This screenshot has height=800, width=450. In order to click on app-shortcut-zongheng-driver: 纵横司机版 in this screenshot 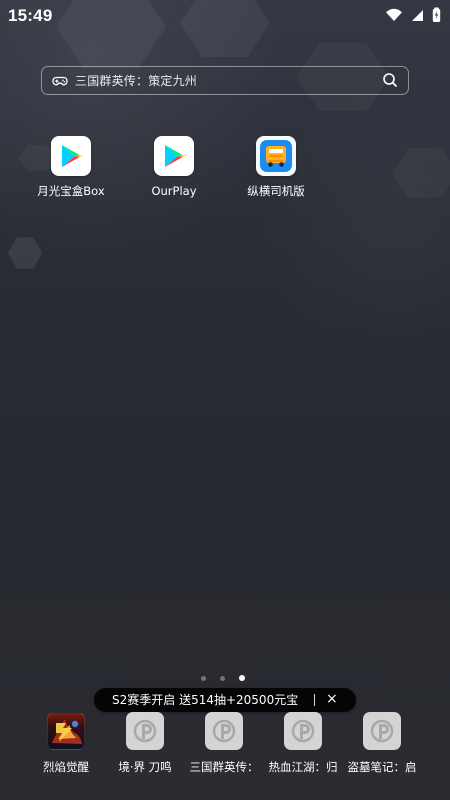, I will do `click(276, 167)`.